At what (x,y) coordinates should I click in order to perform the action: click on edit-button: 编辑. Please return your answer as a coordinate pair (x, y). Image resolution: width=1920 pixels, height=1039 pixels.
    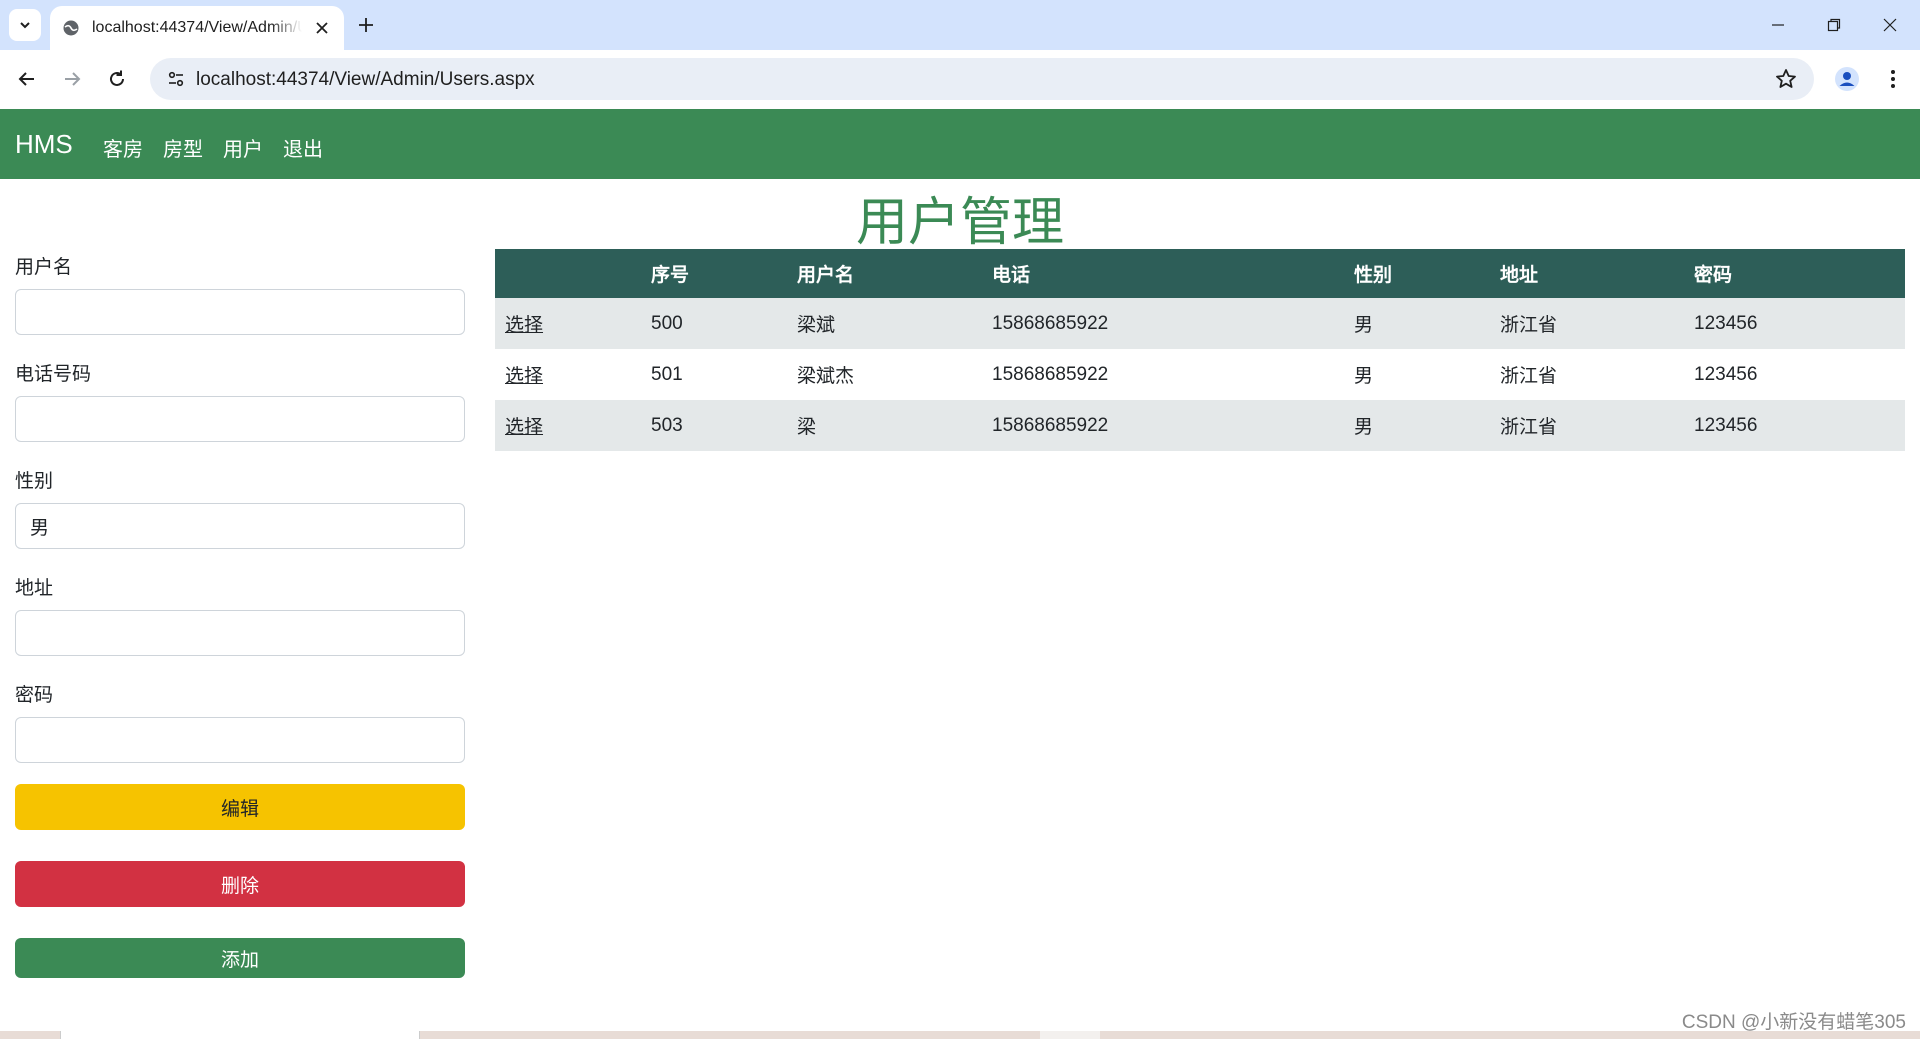
    Looking at the image, I should click on (240, 807).